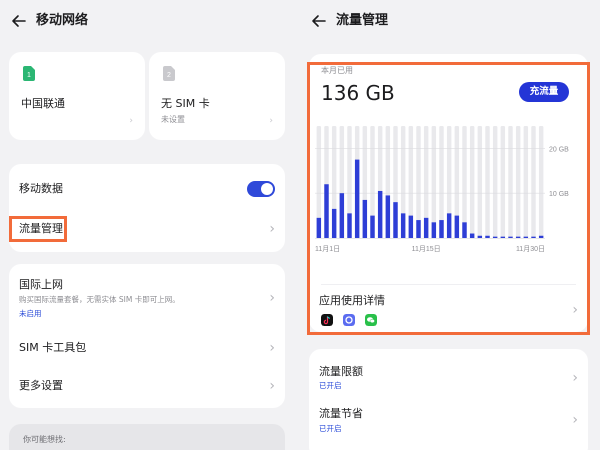 The height and width of the screenshot is (450, 600). Describe the element at coordinates (341, 371) in the screenshot. I see `data-limit-label: 流量限额` at that location.